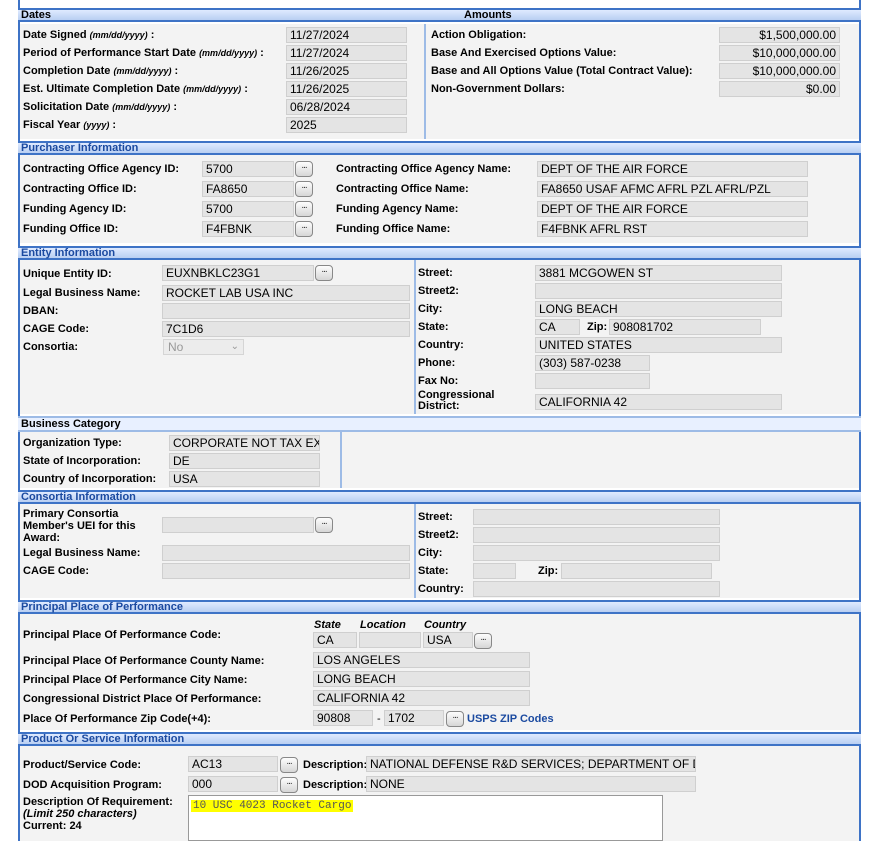 Image resolution: width=872 pixels, height=841 pixels. Describe the element at coordinates (92, 785) in the screenshot. I see `dod-program-label: DOD Acquisition Program:` at that location.